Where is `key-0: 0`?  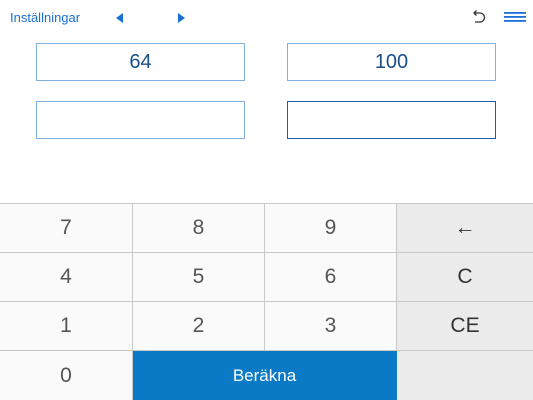 key-0: 0 is located at coordinates (66, 375).